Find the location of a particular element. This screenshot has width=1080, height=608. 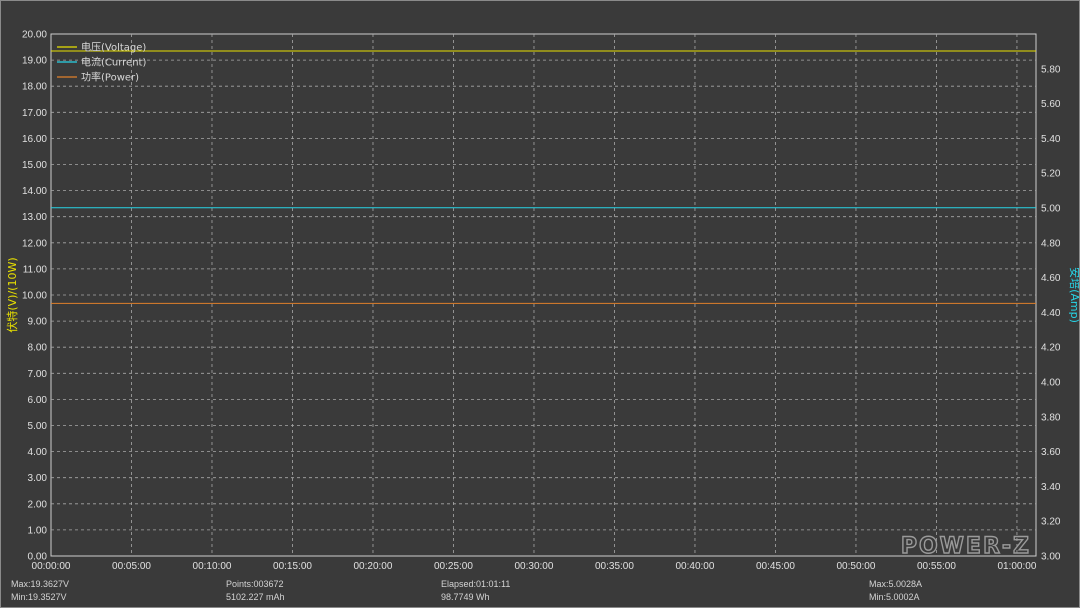

left-tick-label: 7.00 is located at coordinates (38, 374).